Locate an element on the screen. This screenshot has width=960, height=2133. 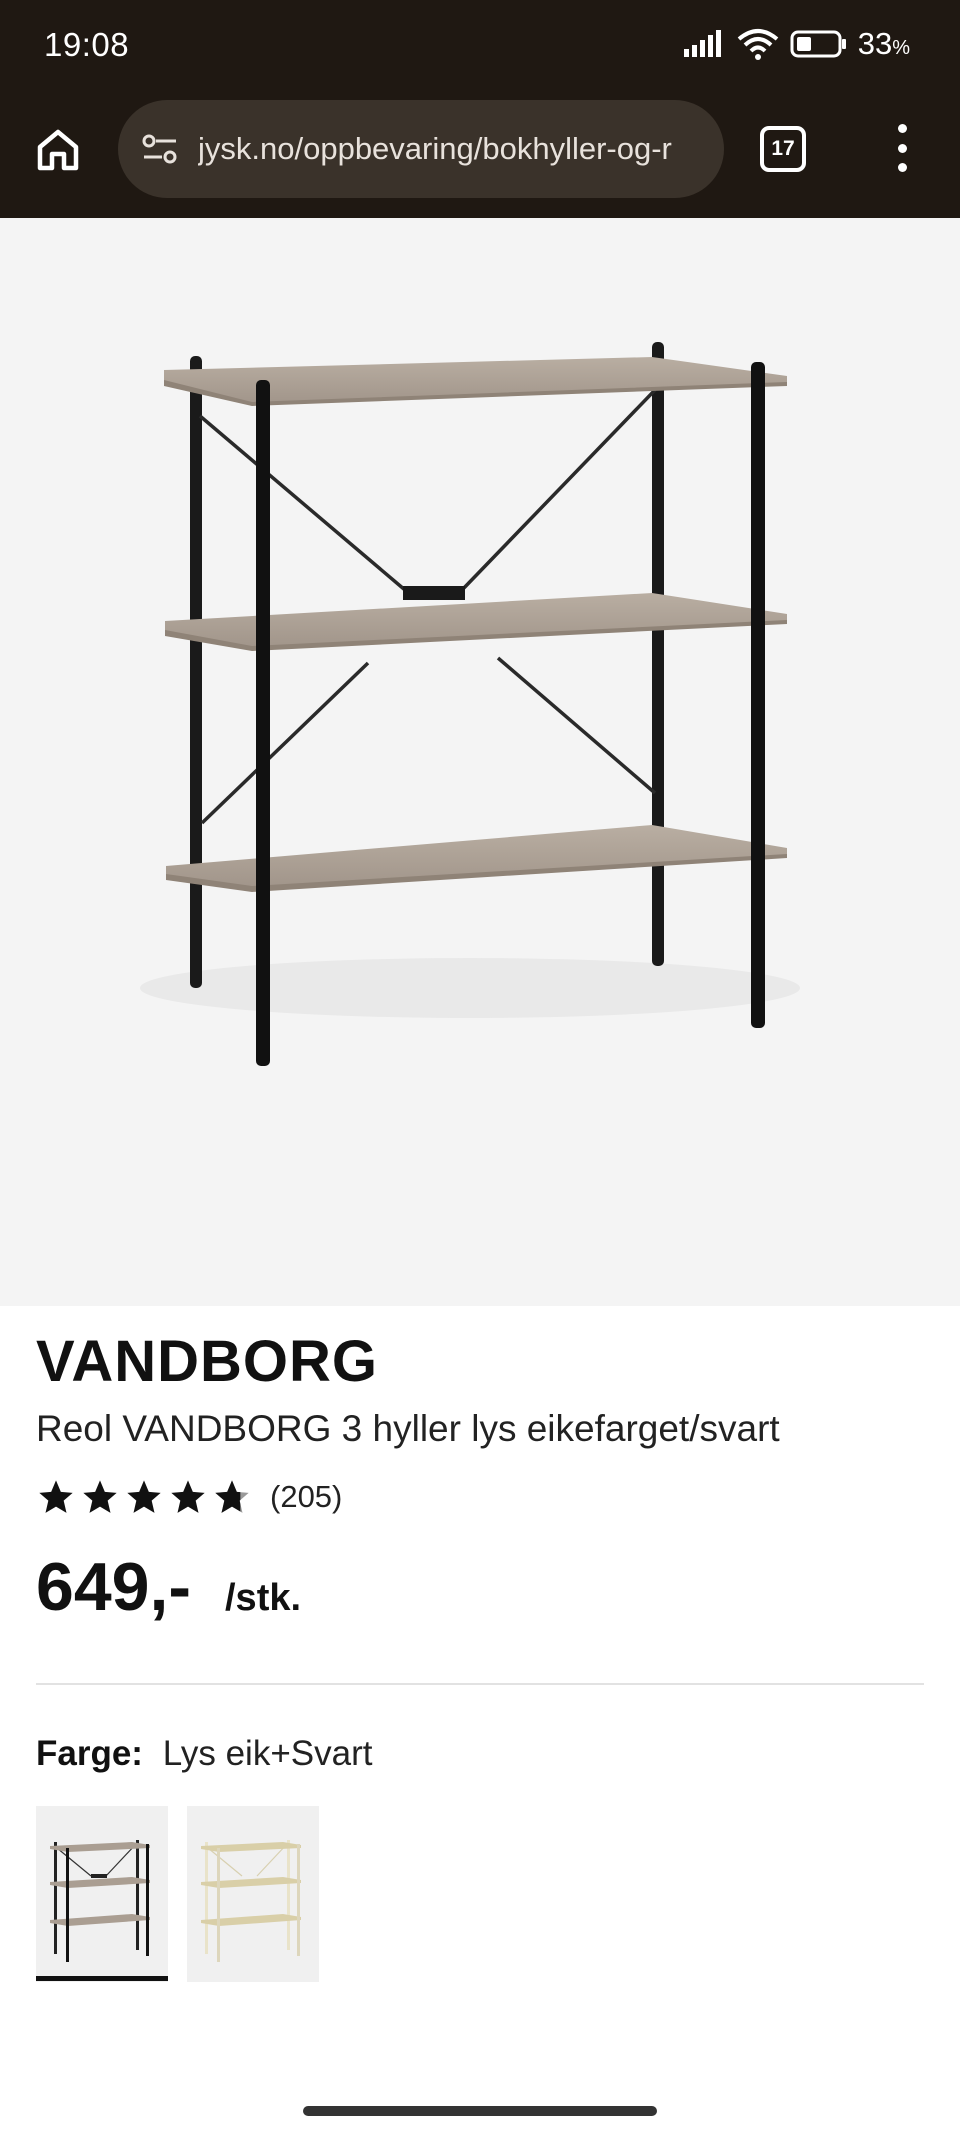
star-half-icon is located at coordinates (232, 1496).